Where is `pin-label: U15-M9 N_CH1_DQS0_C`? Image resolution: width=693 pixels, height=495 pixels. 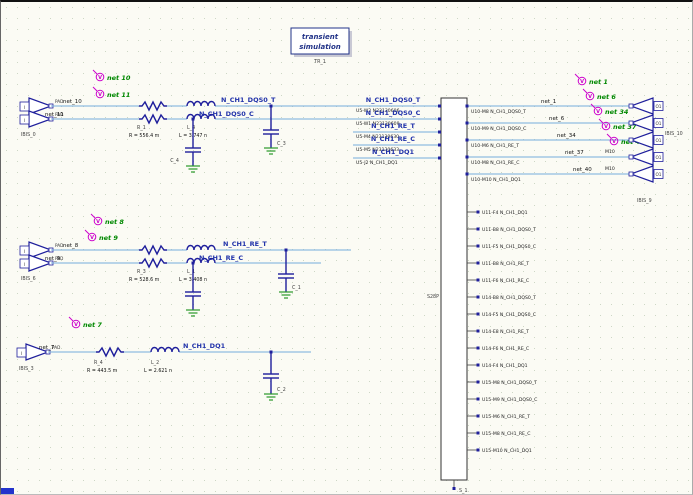
pin-label: U15-M9 N_CH1_DQS0_C is located at coordinates (509, 400).